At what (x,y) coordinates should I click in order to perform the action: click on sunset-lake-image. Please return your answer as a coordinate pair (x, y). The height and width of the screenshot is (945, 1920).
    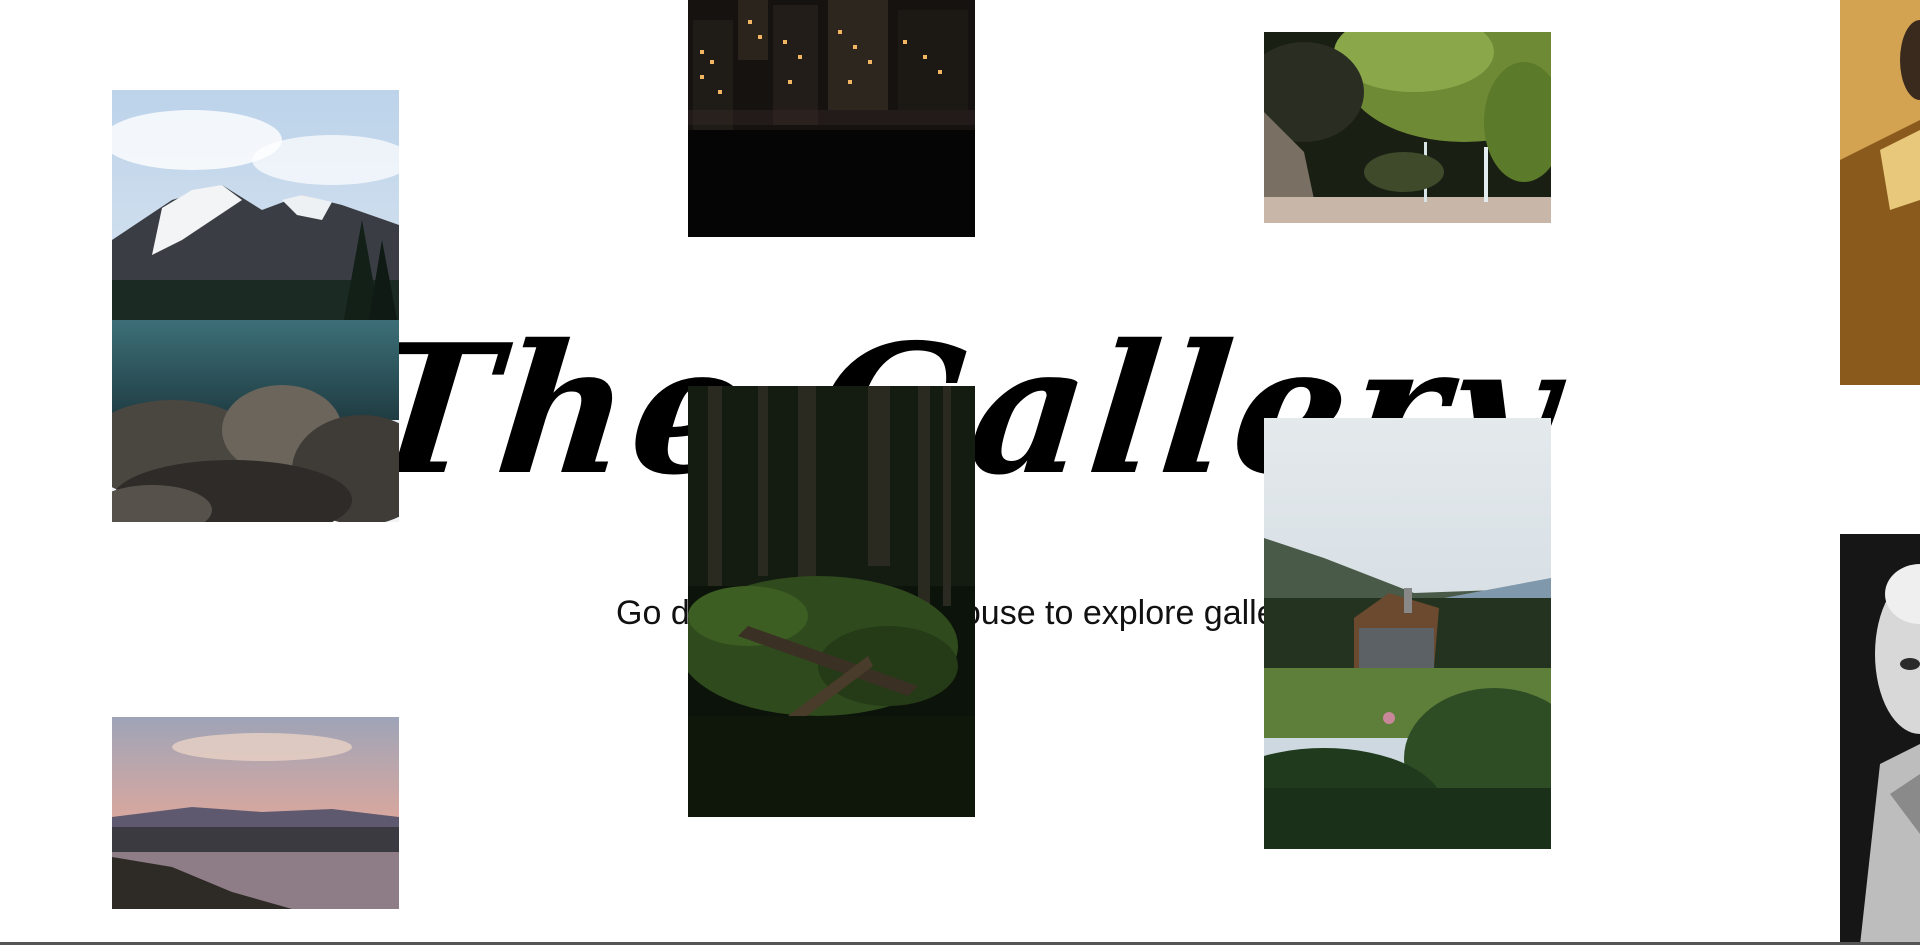
    Looking at the image, I should click on (255, 813).